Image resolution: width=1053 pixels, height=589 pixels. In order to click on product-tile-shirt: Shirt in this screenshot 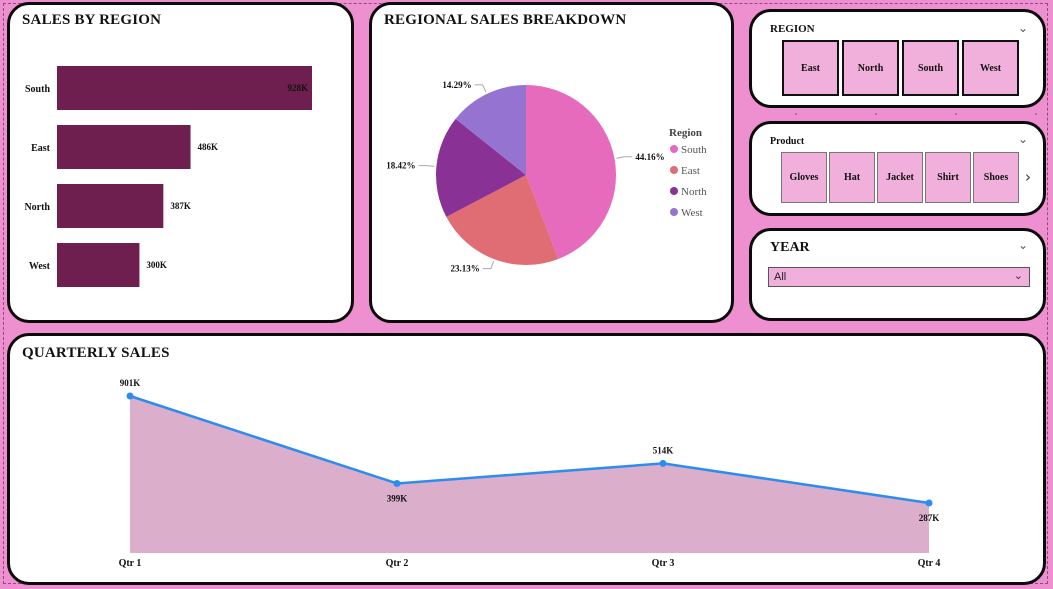, I will do `click(948, 177)`.